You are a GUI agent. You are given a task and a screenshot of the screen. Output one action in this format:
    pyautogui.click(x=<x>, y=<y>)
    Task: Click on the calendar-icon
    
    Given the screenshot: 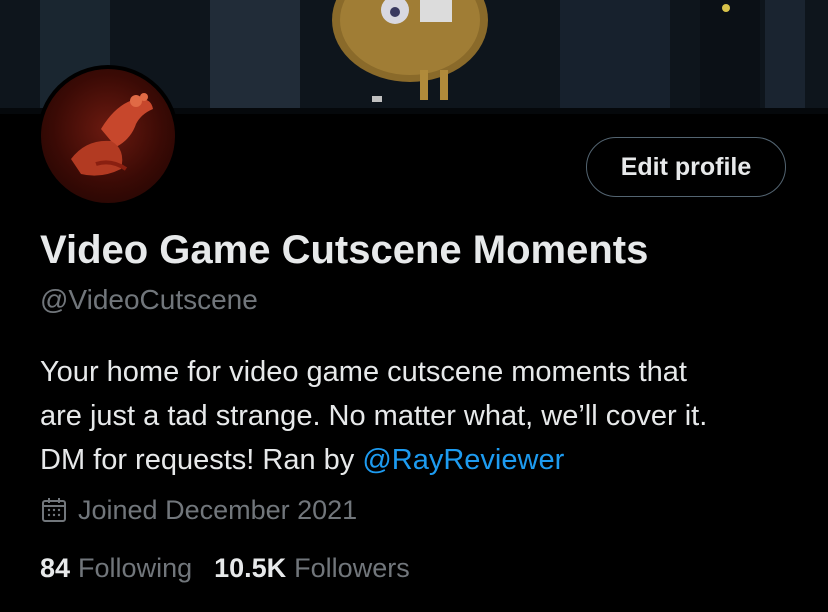 What is the action you would take?
    pyautogui.click(x=54, y=510)
    